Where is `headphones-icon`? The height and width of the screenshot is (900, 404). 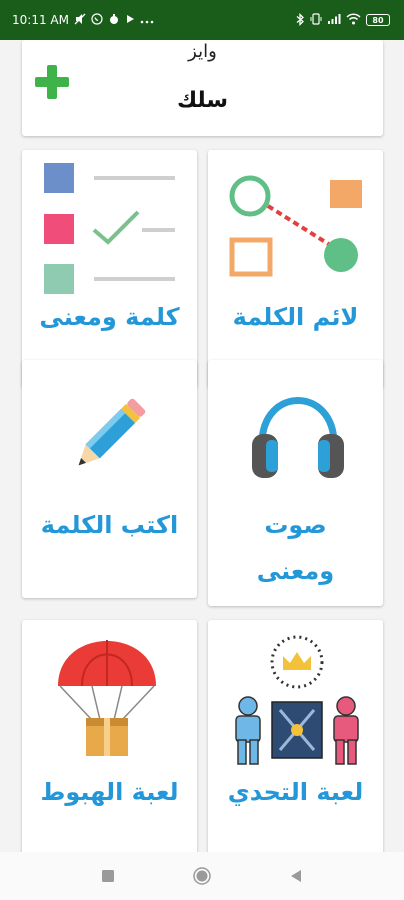 headphones-icon is located at coordinates (298, 437).